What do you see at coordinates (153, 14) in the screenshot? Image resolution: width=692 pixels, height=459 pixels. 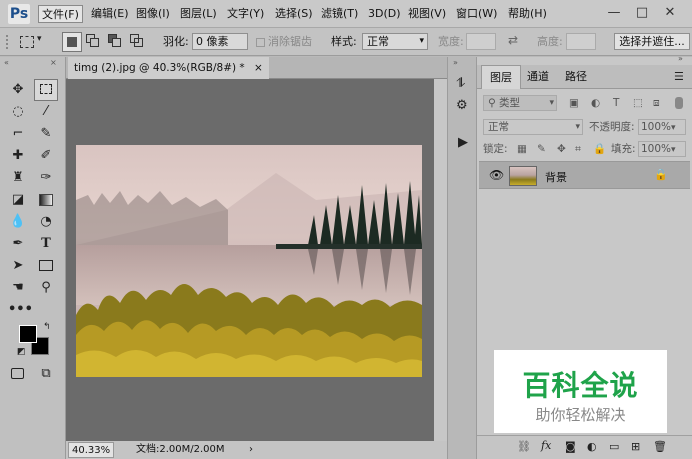 I see `menu-image: 图像(I)` at bounding box center [153, 14].